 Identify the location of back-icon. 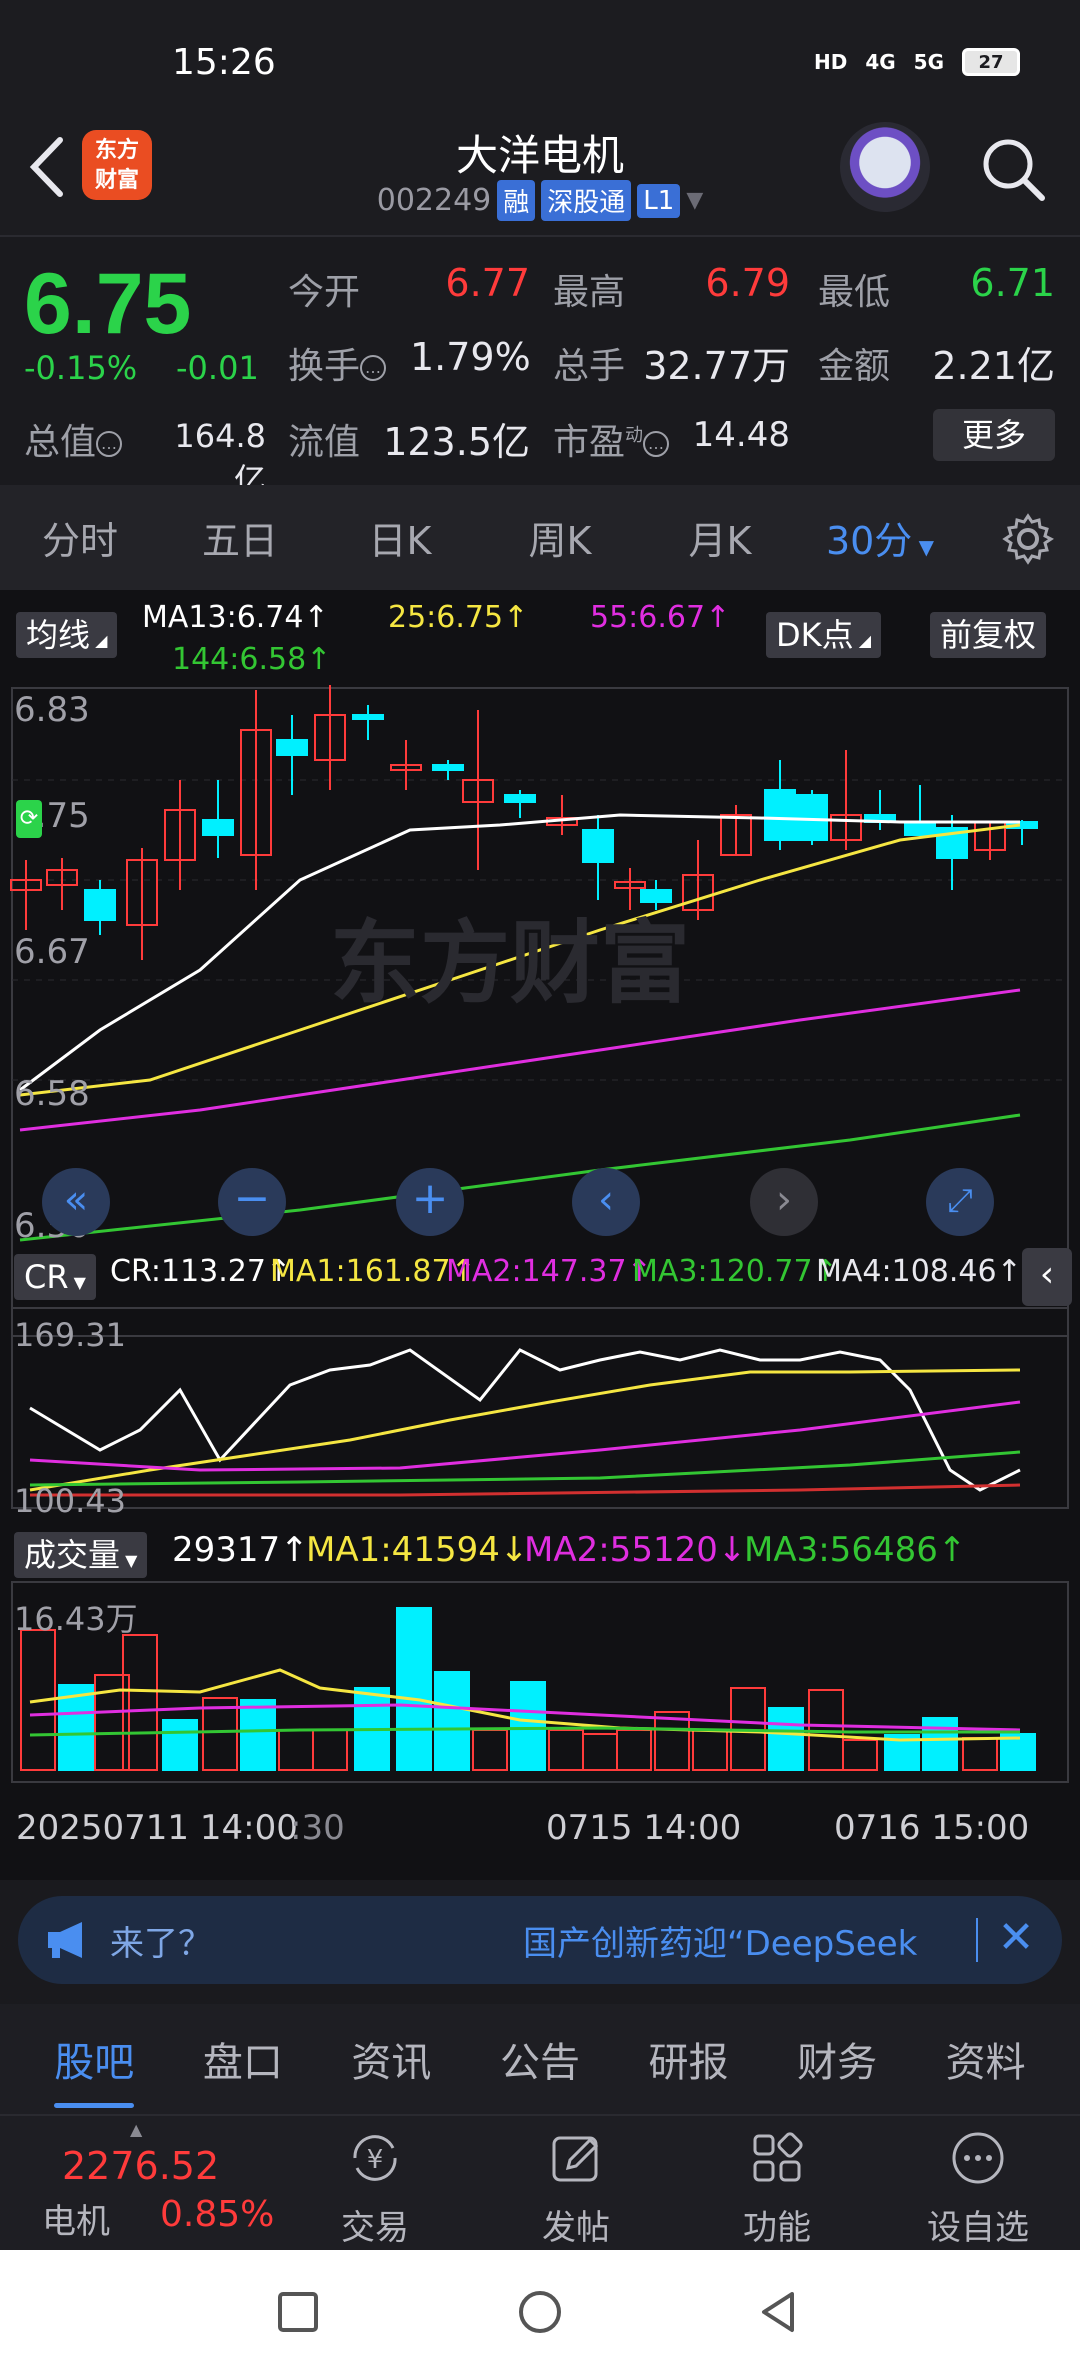
(778, 2312).